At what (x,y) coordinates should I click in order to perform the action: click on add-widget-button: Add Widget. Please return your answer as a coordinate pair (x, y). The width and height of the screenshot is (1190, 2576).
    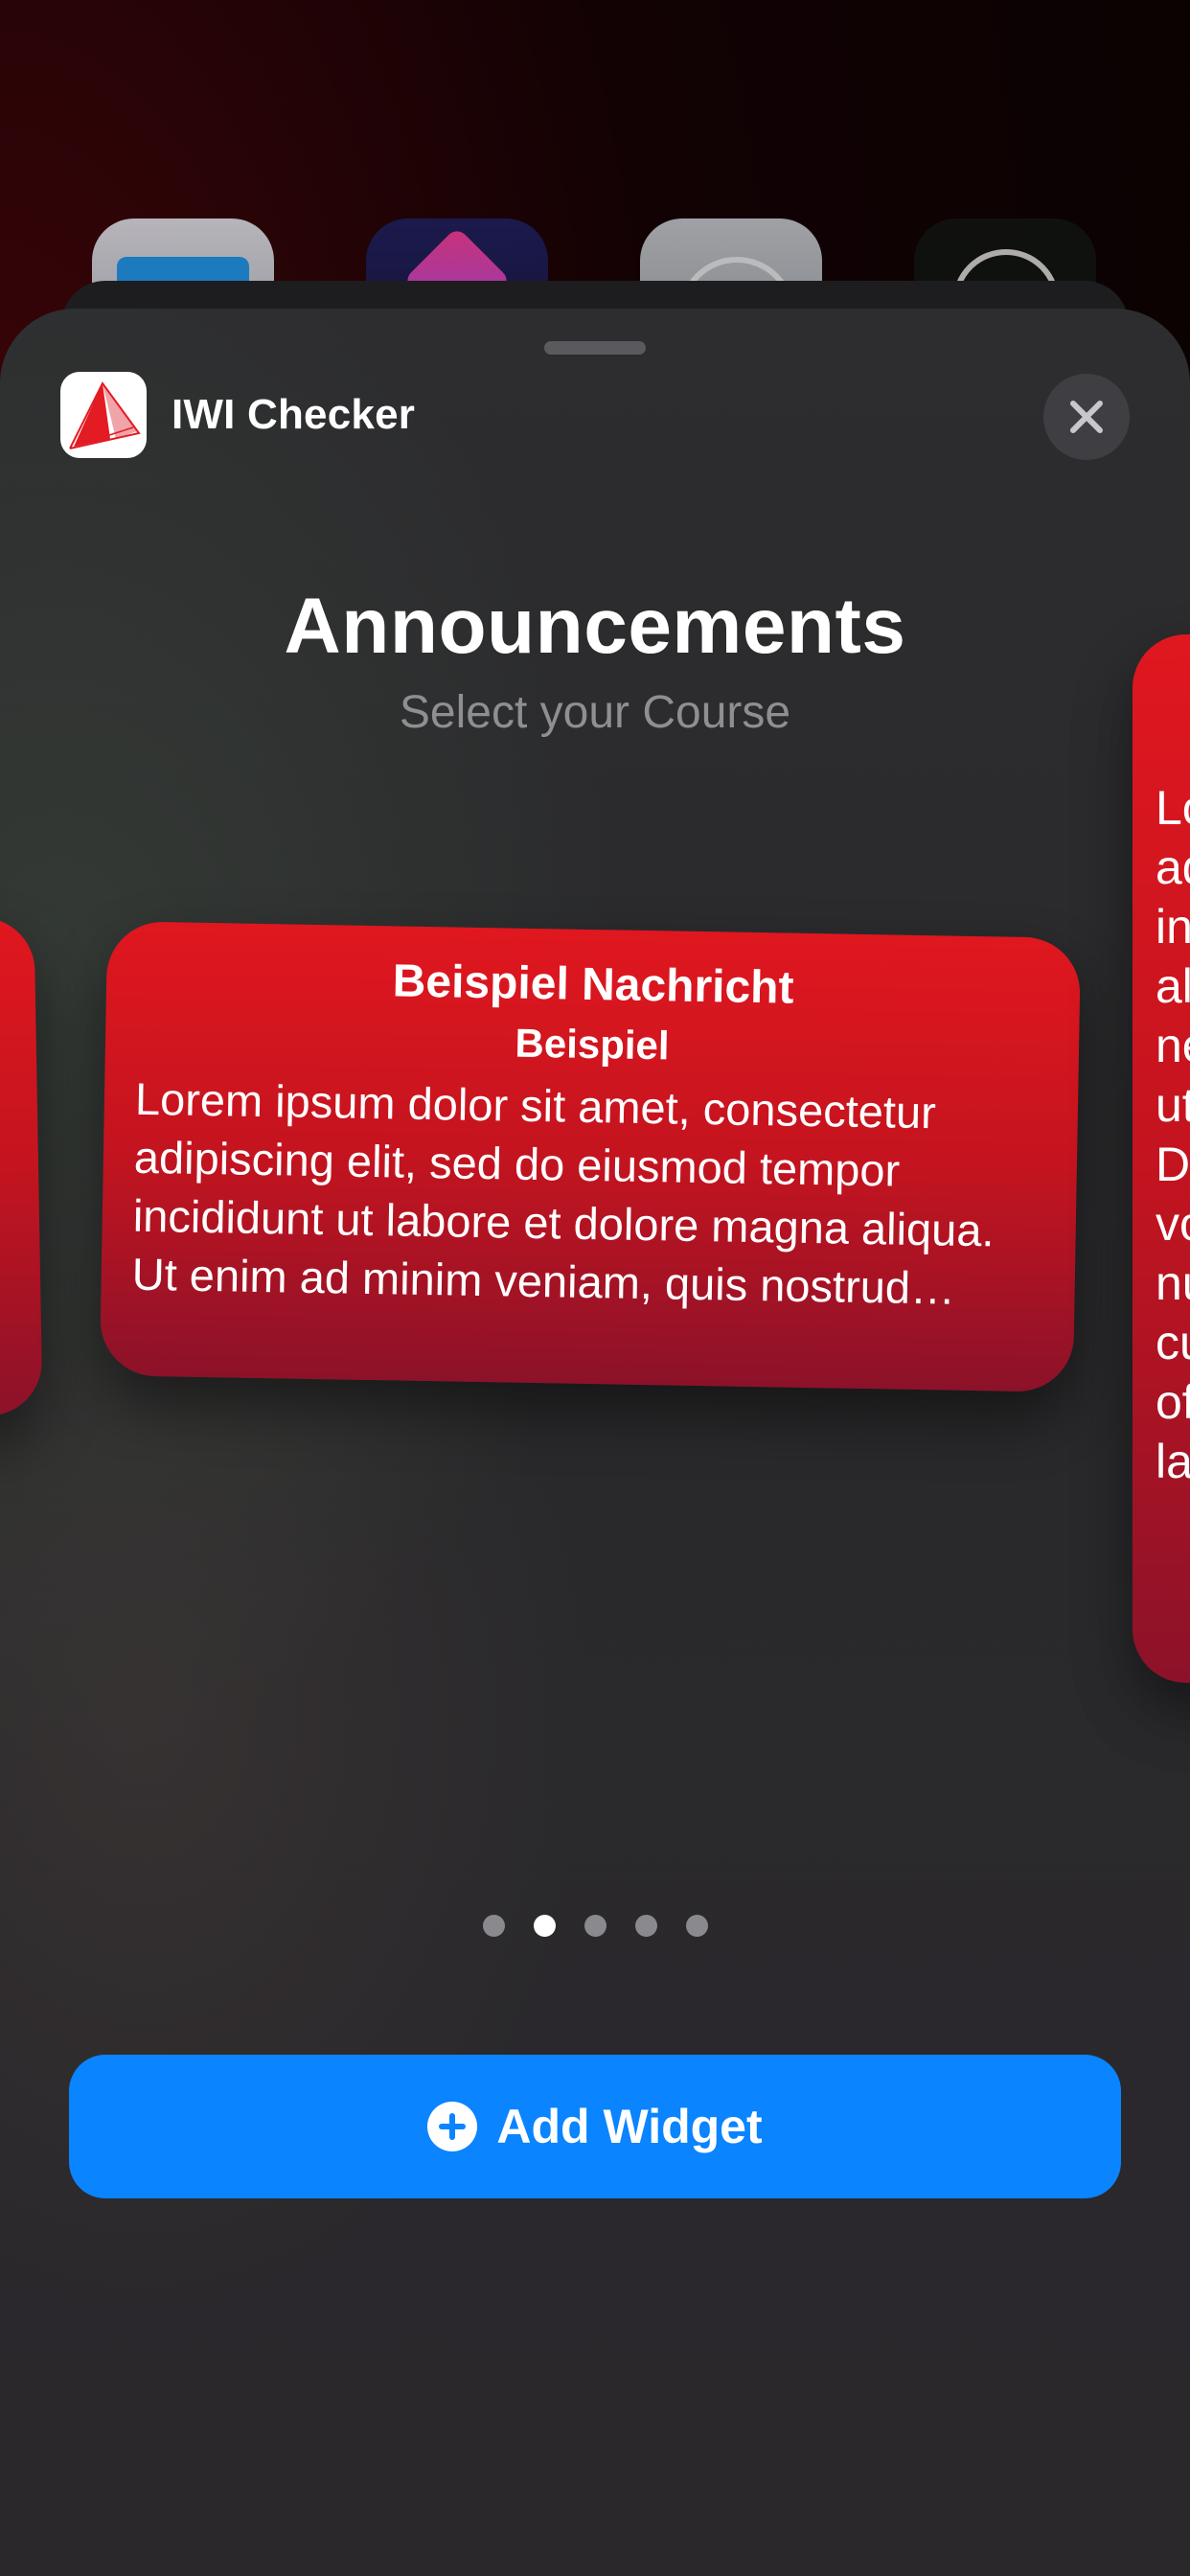
    Looking at the image, I should click on (595, 2126).